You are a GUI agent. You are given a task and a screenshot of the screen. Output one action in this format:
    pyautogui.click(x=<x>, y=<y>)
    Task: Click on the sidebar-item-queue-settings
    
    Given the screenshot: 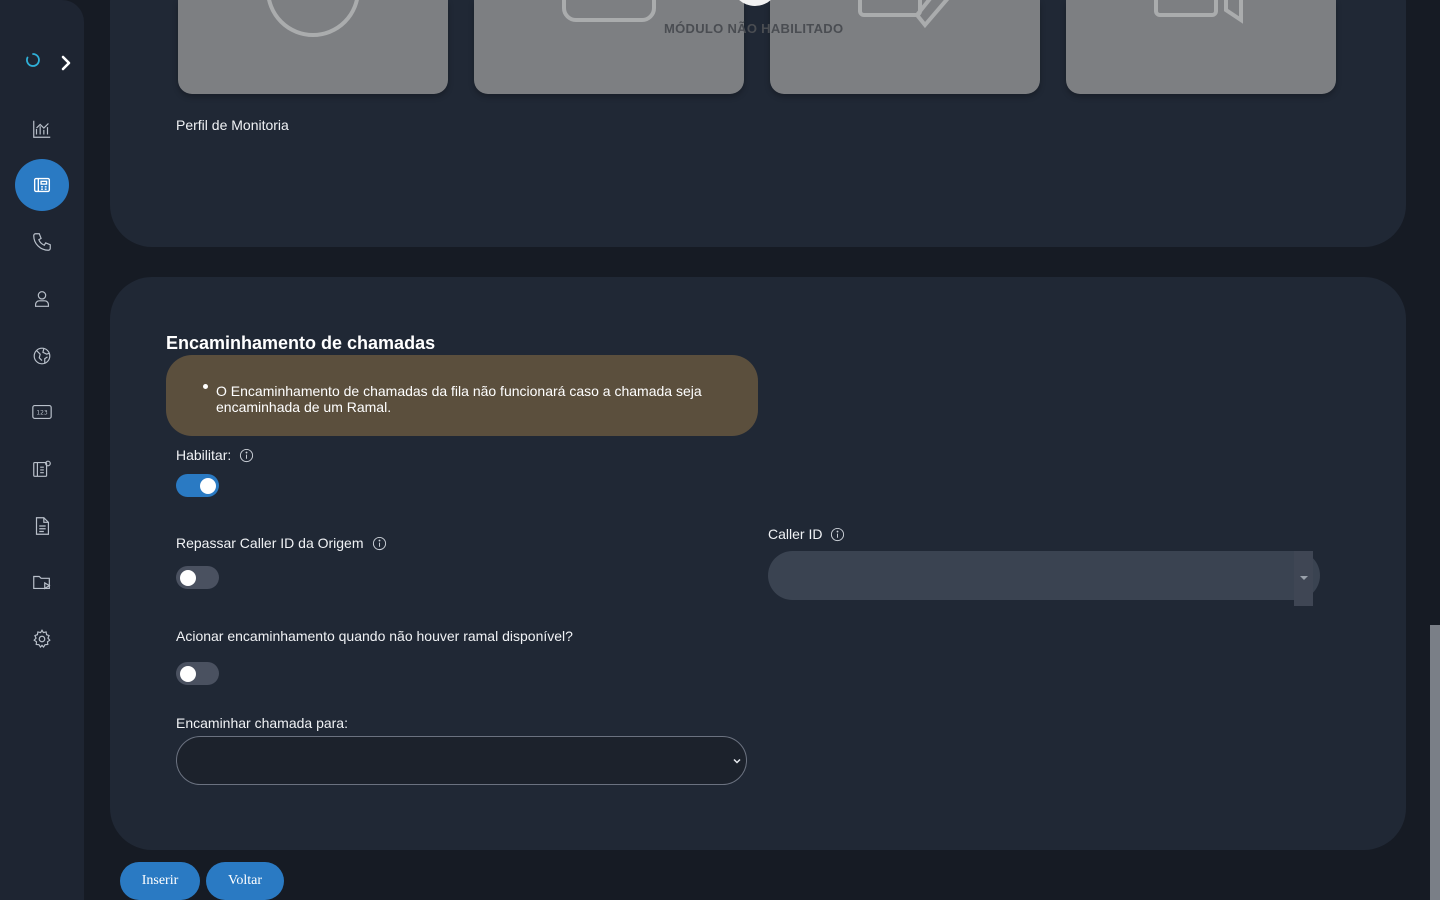 What is the action you would take?
    pyautogui.click(x=42, y=469)
    